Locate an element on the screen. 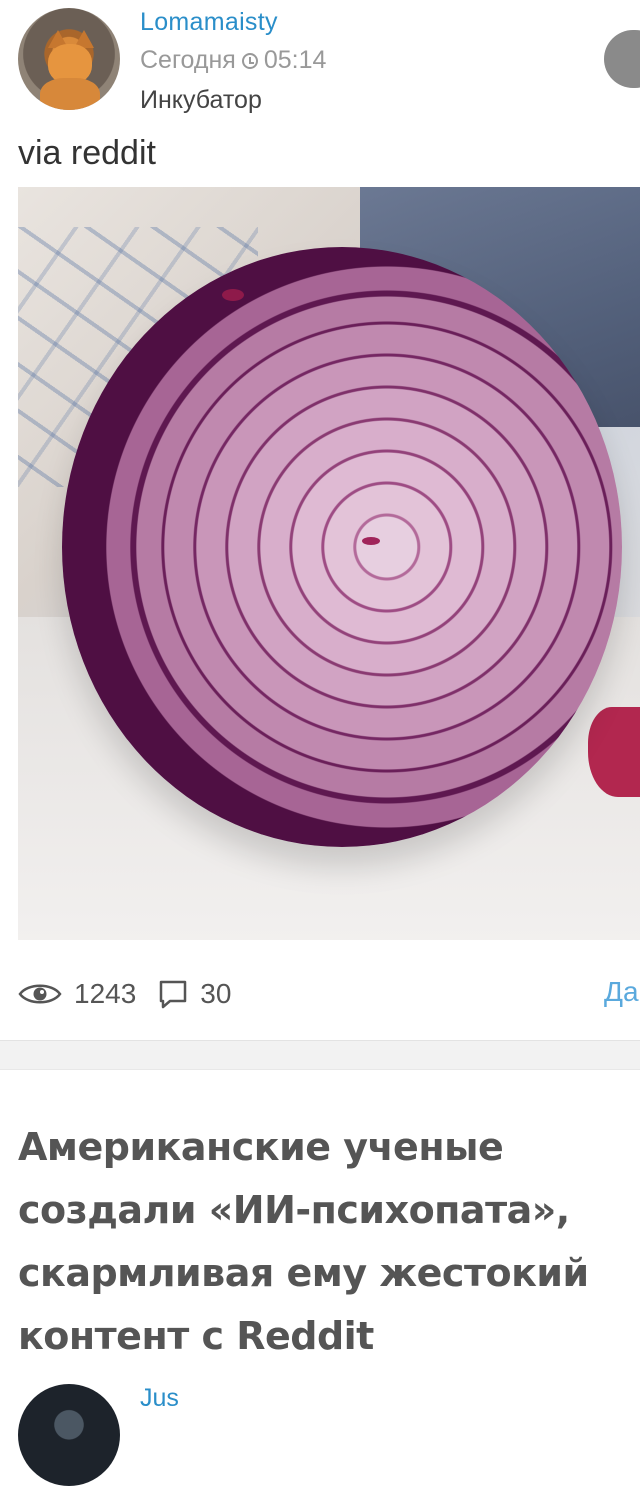 The width and height of the screenshot is (640, 1486). post-stats: 1243 30 is located at coordinates (124, 994).